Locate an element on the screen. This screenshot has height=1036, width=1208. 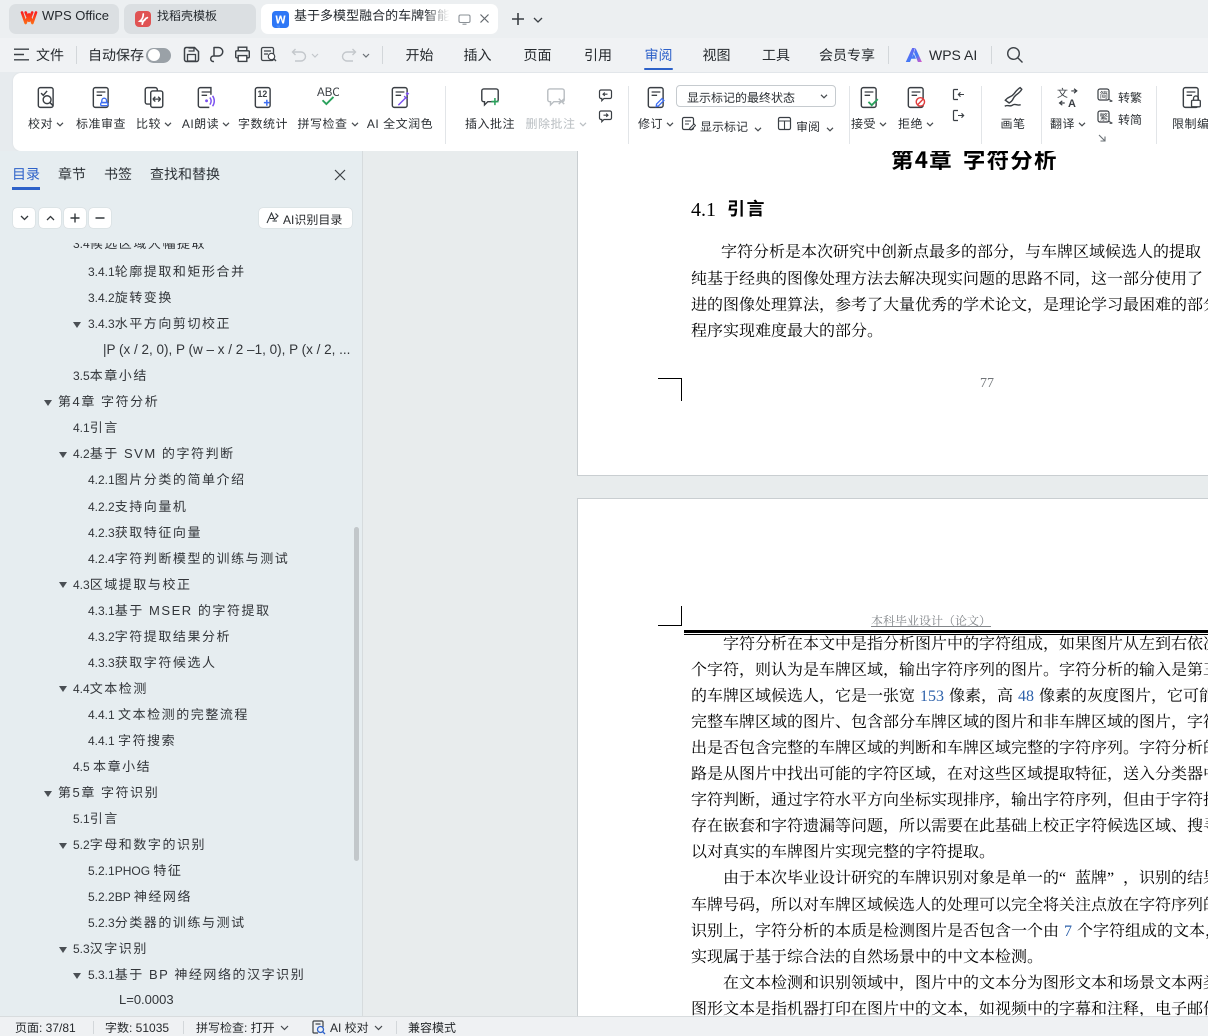
svg-text: 文 is located at coordinates (1062, 93).